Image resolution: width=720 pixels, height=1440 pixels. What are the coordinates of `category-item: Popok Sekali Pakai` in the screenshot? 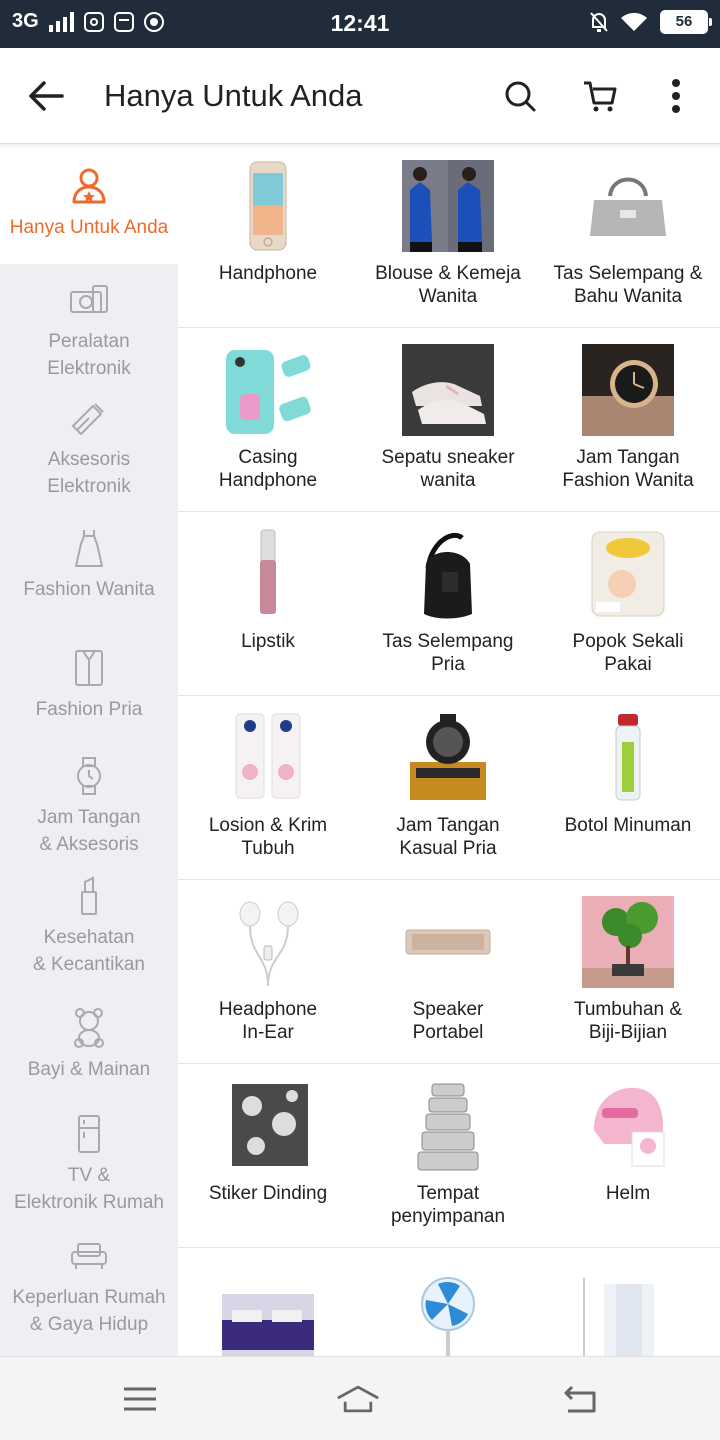 It's located at (628, 604).